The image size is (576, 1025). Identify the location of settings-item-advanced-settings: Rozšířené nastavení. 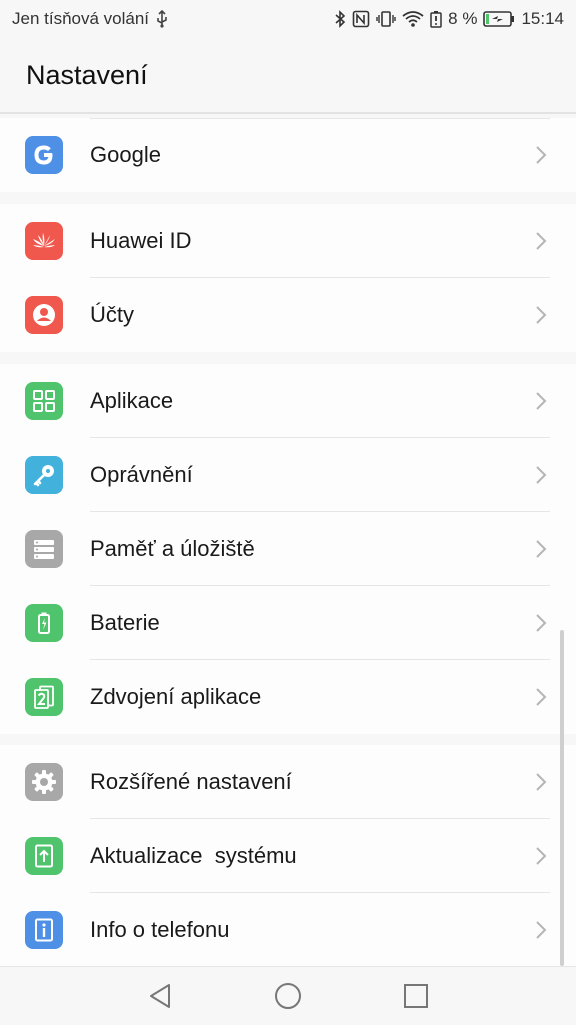
(288, 782).